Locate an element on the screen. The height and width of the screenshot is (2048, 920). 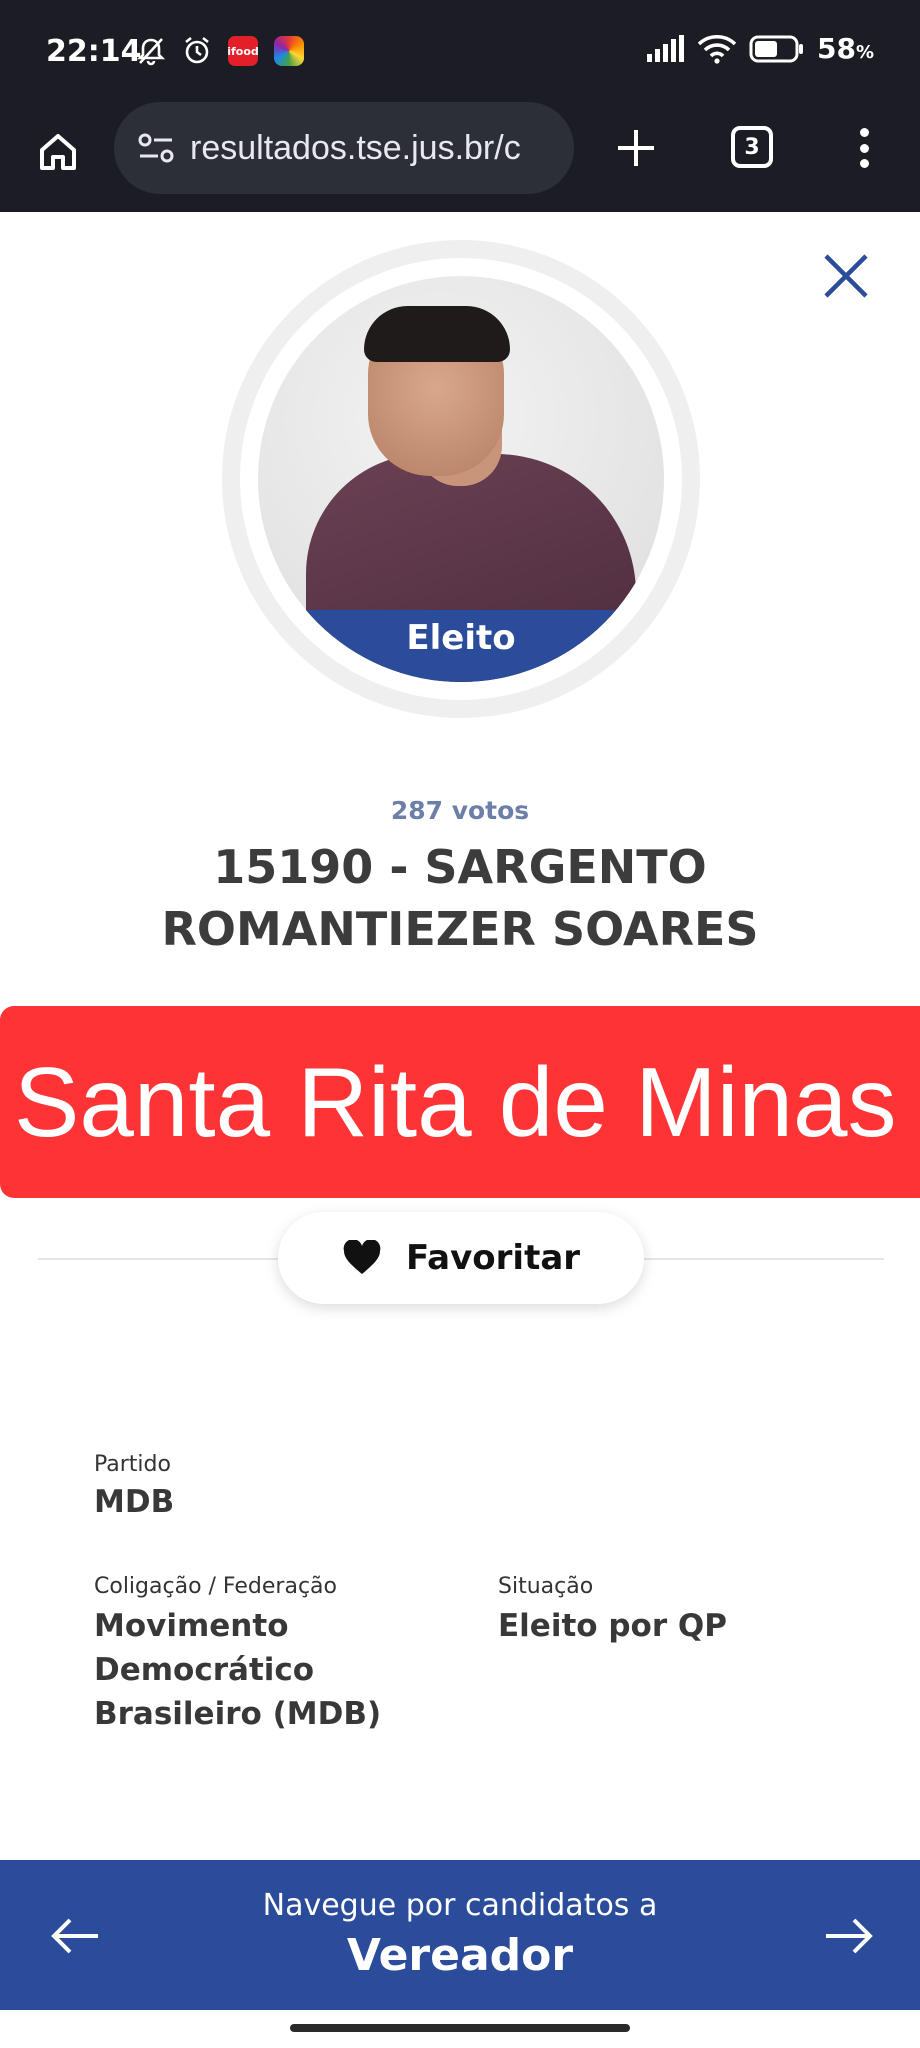
browser-toolbar: resultados.tse.jus.br/c 3 is located at coordinates (460, 157).